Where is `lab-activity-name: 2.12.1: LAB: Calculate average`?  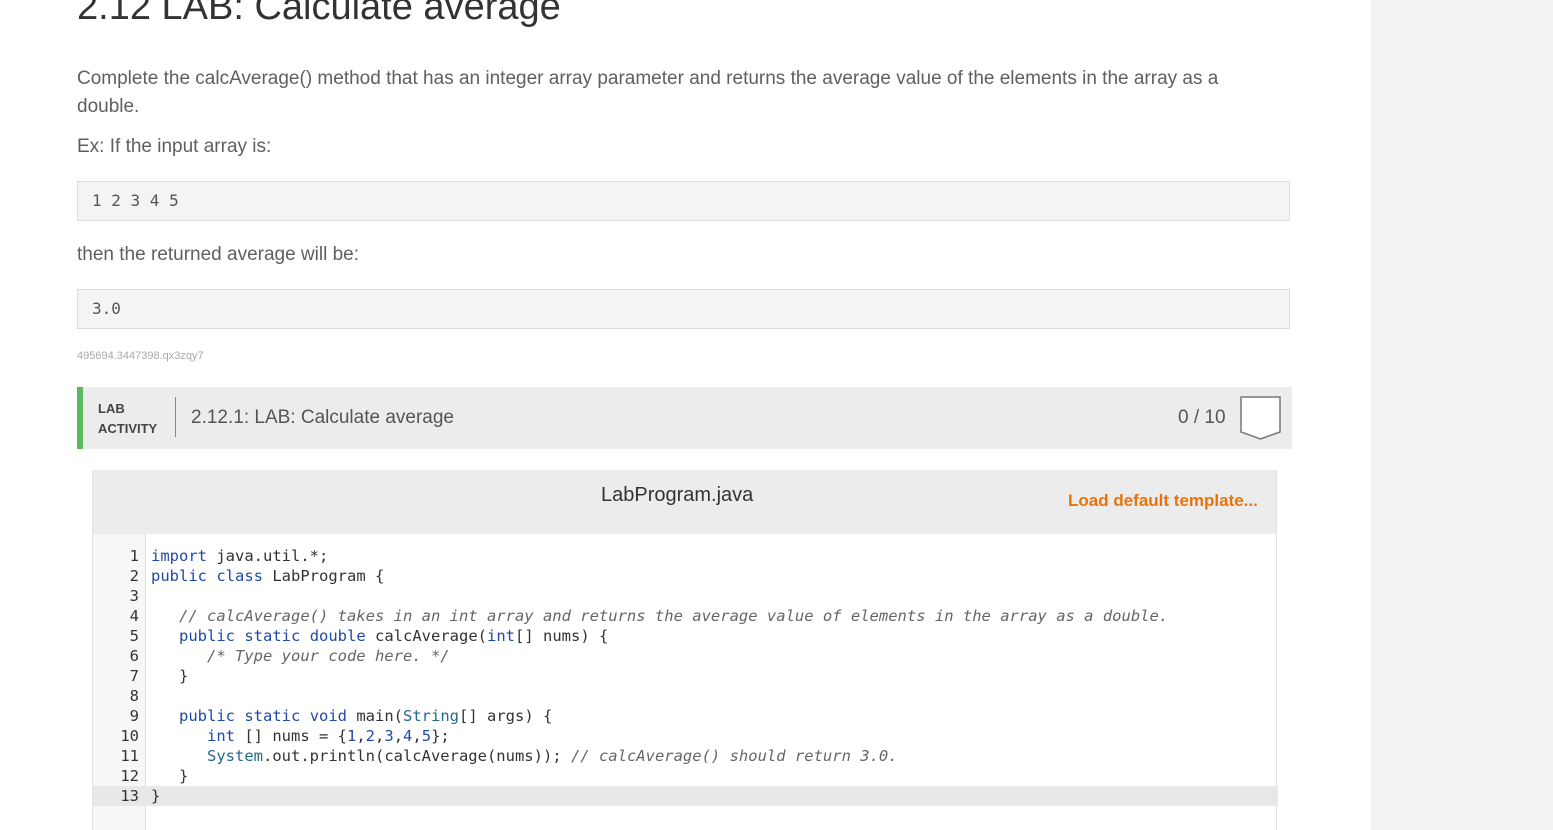 lab-activity-name: 2.12.1: LAB: Calculate average is located at coordinates (323, 417).